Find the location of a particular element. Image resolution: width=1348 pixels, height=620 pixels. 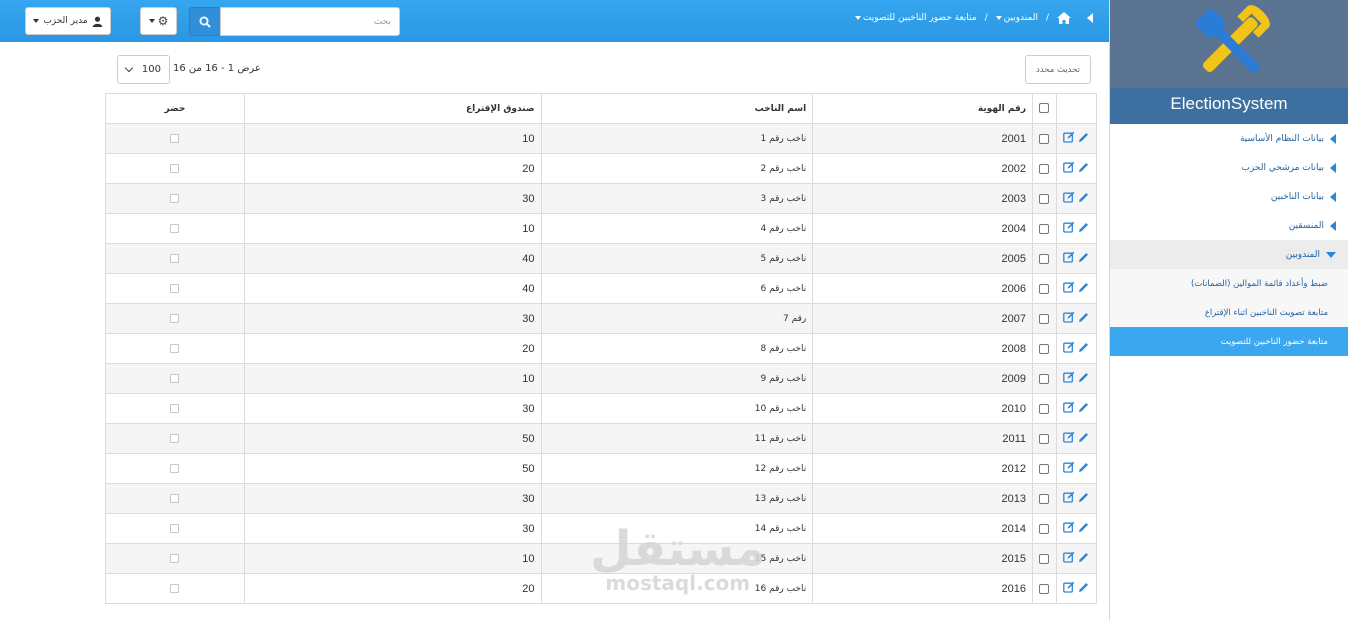

table-row: 30 ناخب رقم 10 2010 is located at coordinates (601, 408).